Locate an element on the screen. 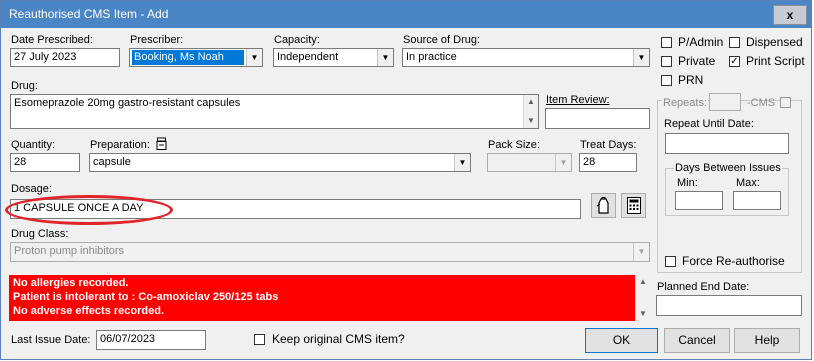 The height and width of the screenshot is (361, 814). dispensed-label: Dispensed is located at coordinates (774, 42).